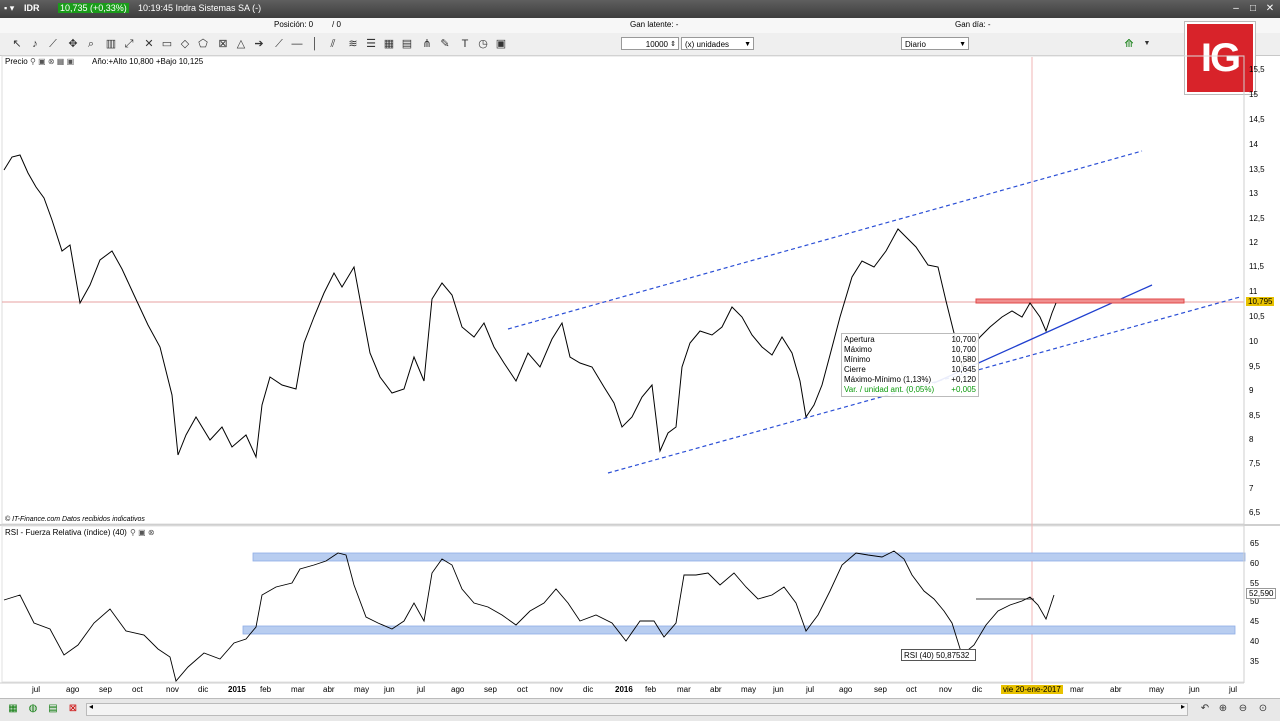  I want to click on scroll-right-icon: ▸, so click(1183, 706).